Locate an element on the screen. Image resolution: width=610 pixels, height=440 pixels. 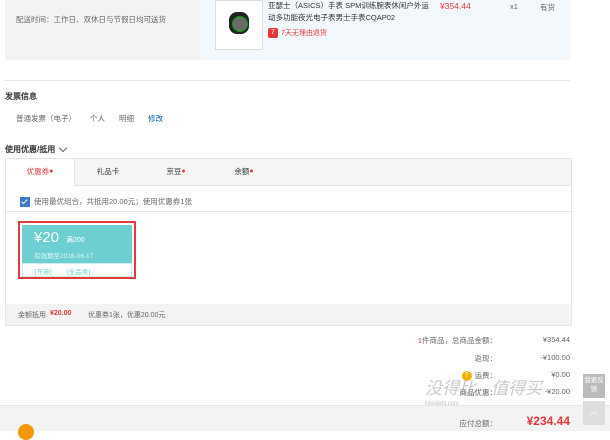
deduction-label: 金额抵用 is located at coordinates (32, 315).